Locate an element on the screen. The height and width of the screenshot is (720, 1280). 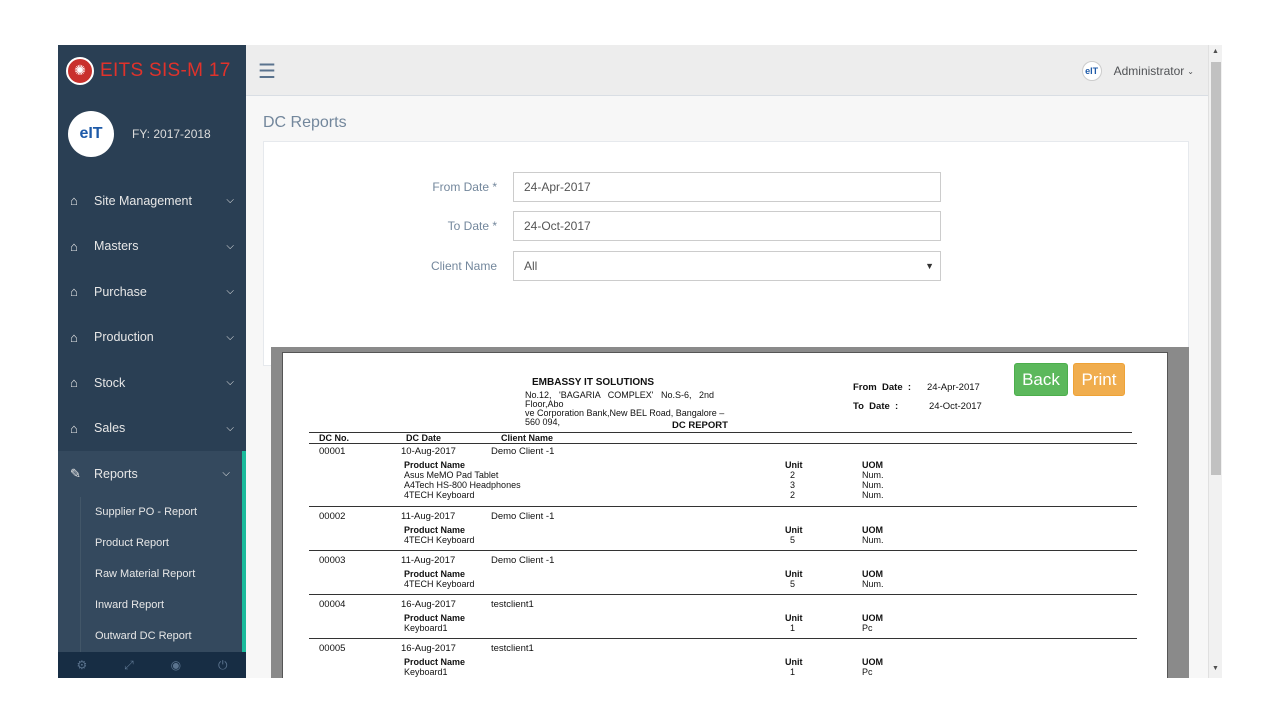
sidebar-item-production: ⌂ Production ⌵ is located at coordinates (152, 338).